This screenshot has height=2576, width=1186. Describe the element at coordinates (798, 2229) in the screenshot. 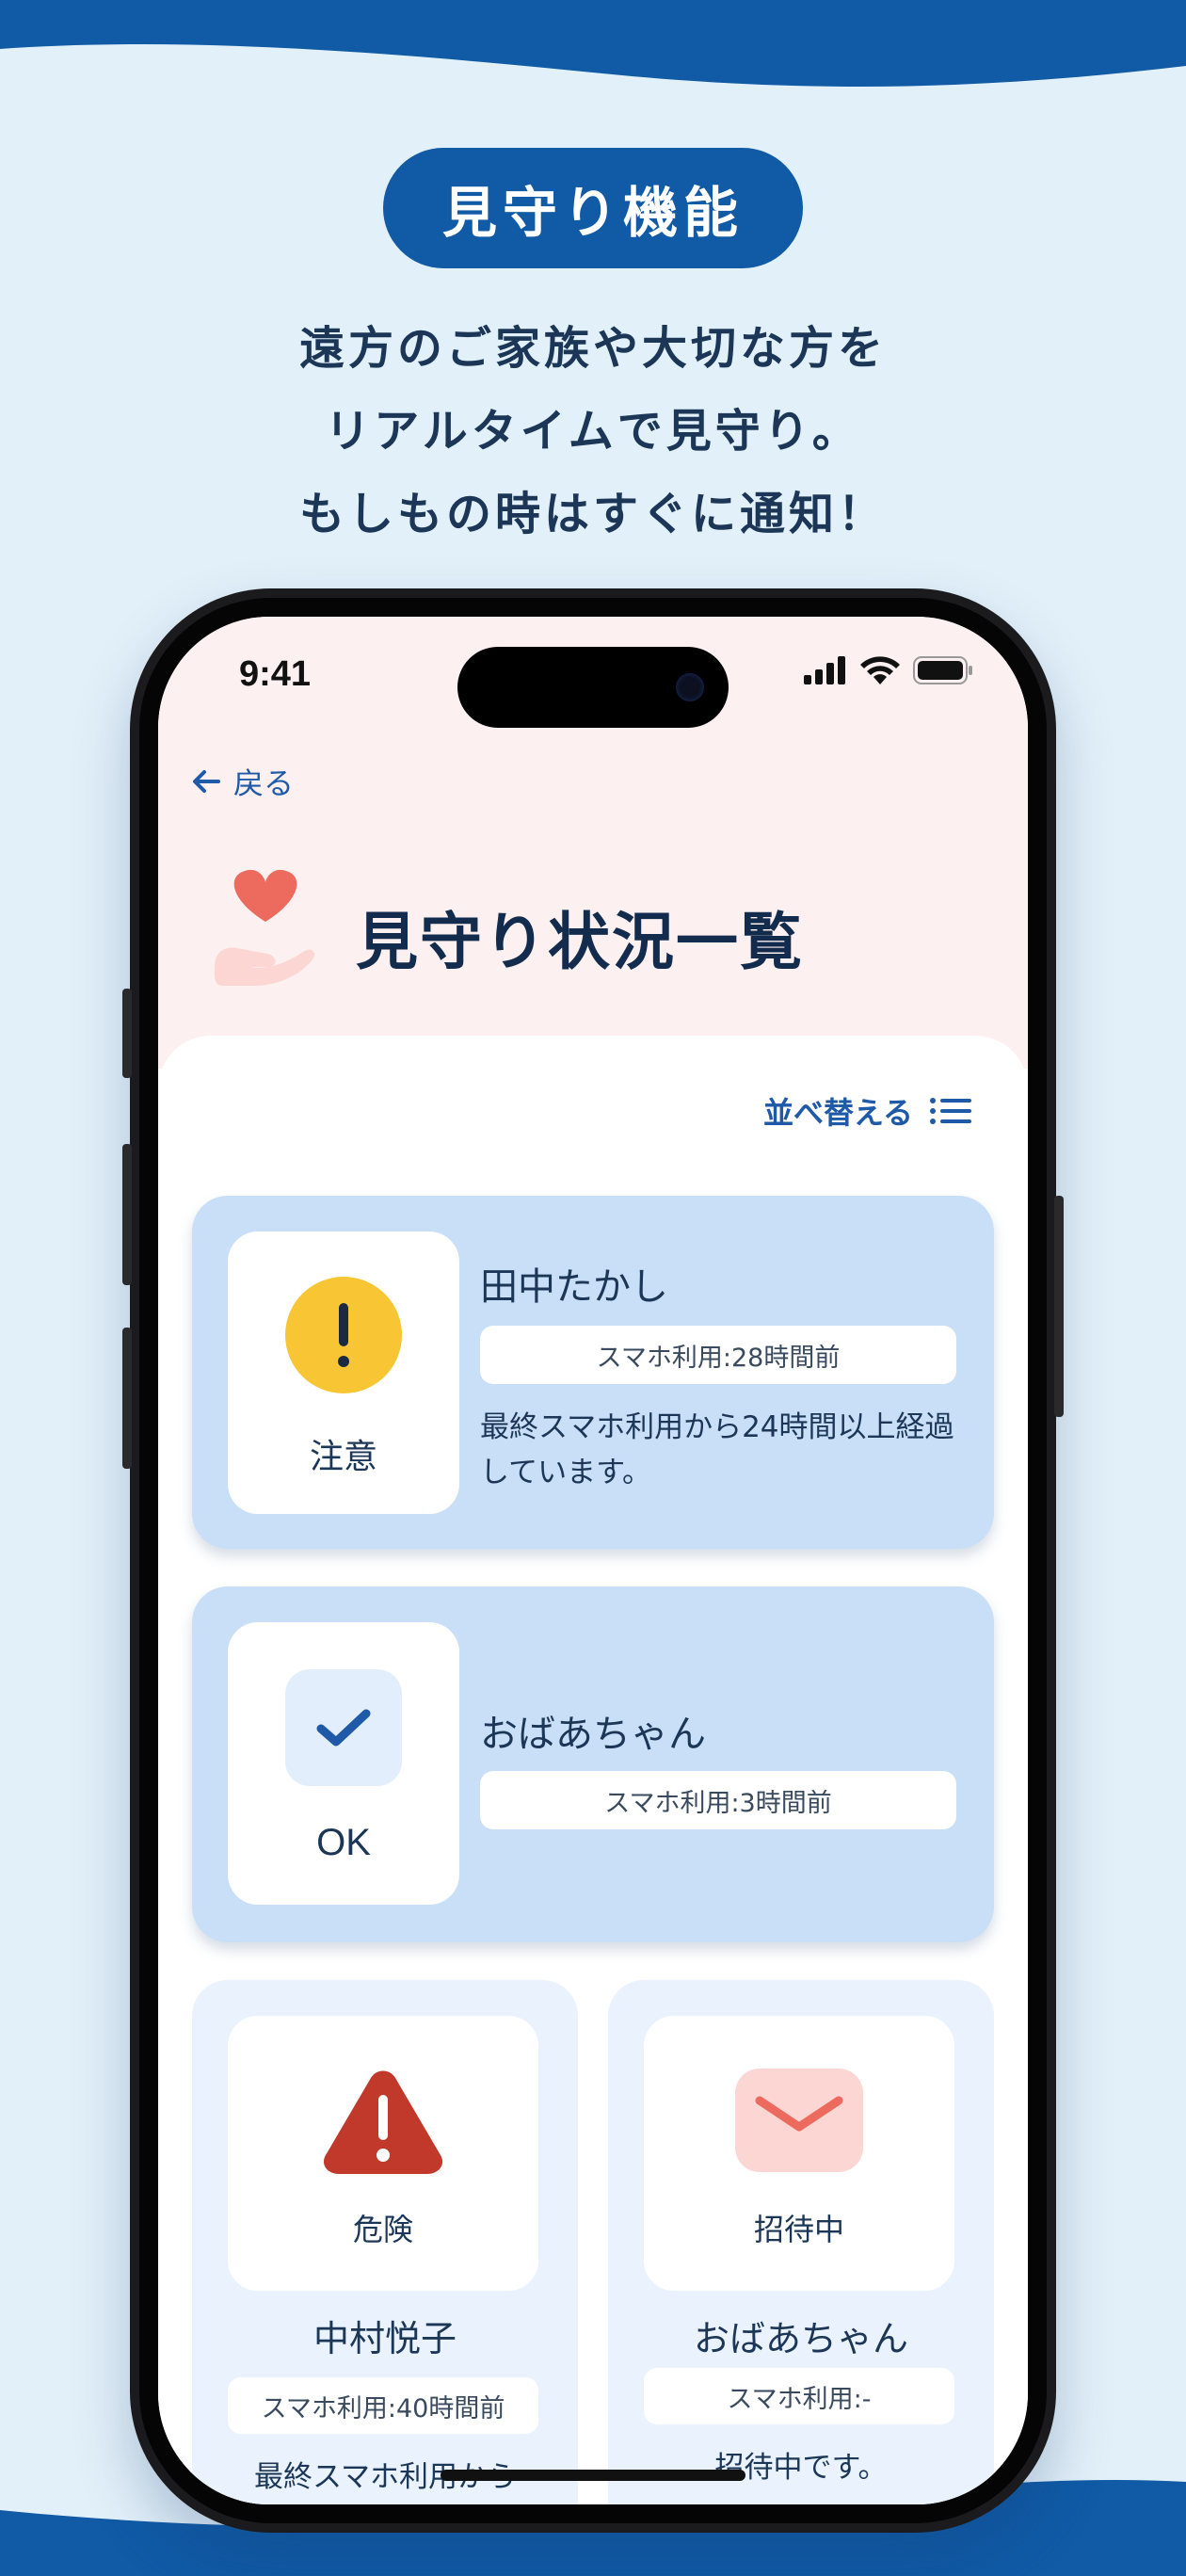

I see `status-label: 招待中` at that location.